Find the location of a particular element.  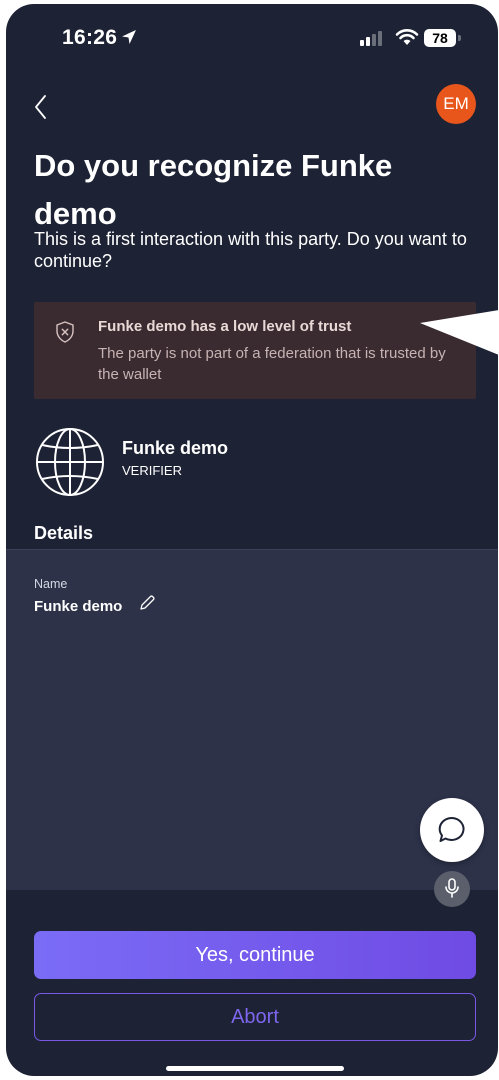

wifi-icon is located at coordinates (407, 37).